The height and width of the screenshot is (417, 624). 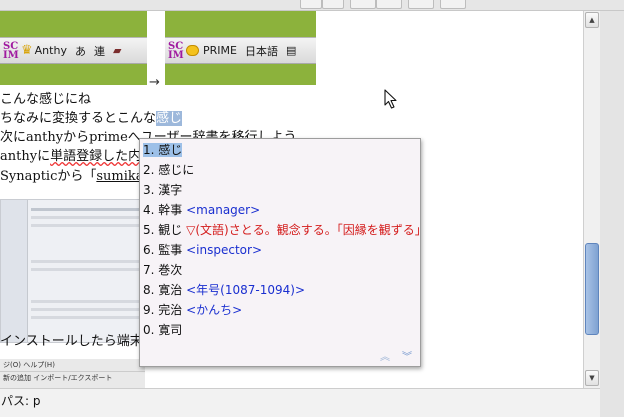 I want to click on candidate-item: 3. 漢字, so click(x=162, y=190).